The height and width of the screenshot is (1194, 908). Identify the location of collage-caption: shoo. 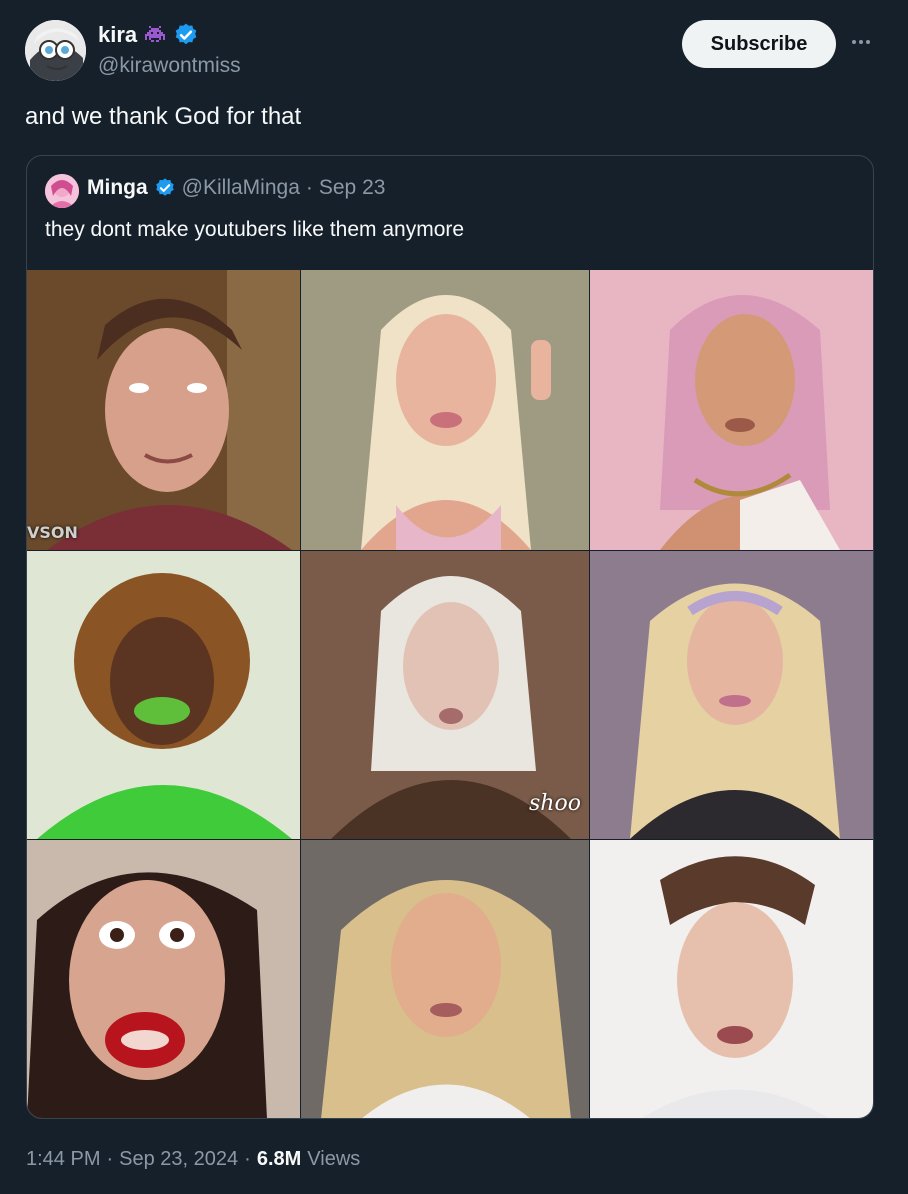
(555, 803).